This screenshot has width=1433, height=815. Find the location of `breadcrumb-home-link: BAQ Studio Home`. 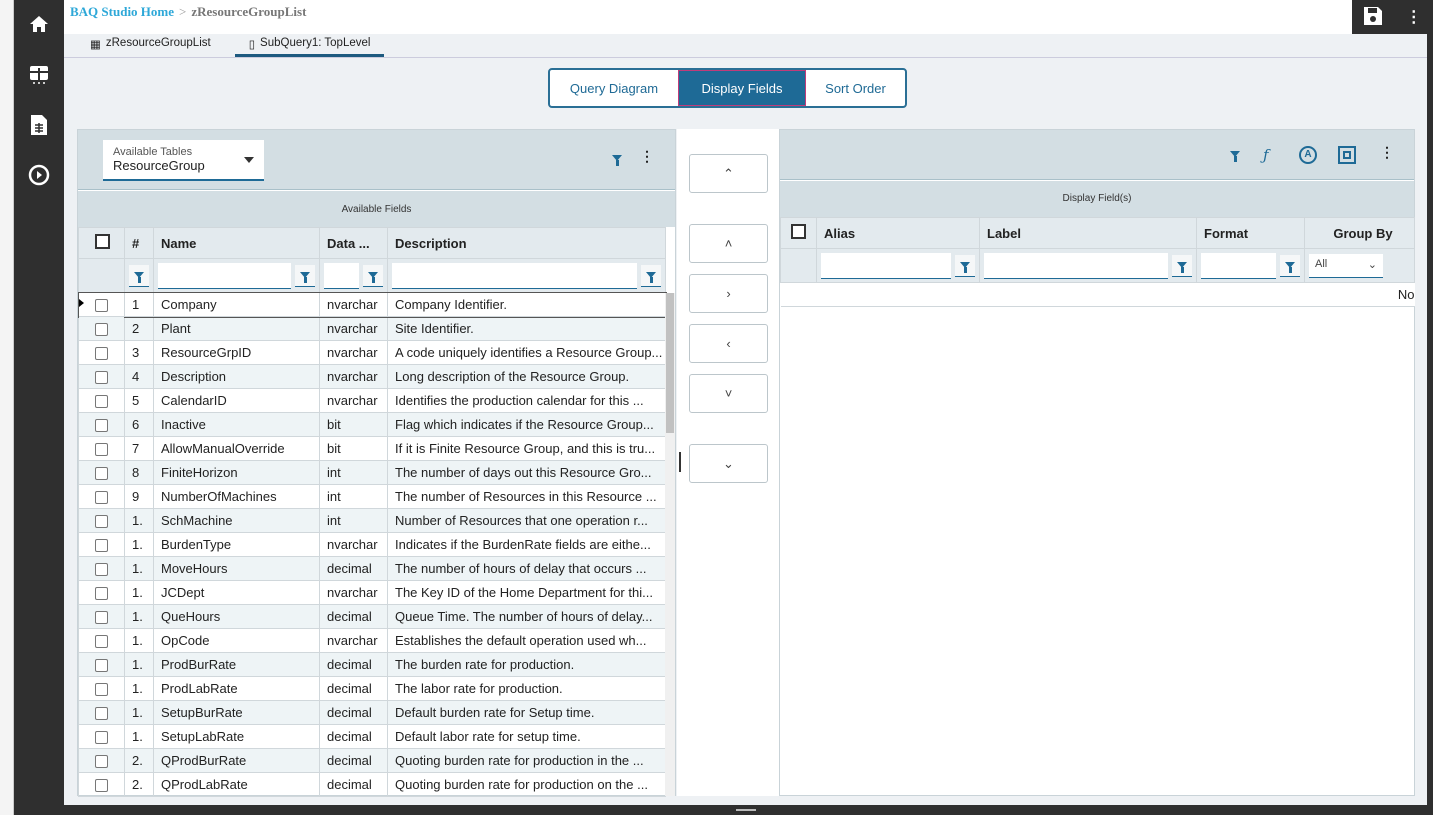

breadcrumb-home-link: BAQ Studio Home is located at coordinates (122, 11).